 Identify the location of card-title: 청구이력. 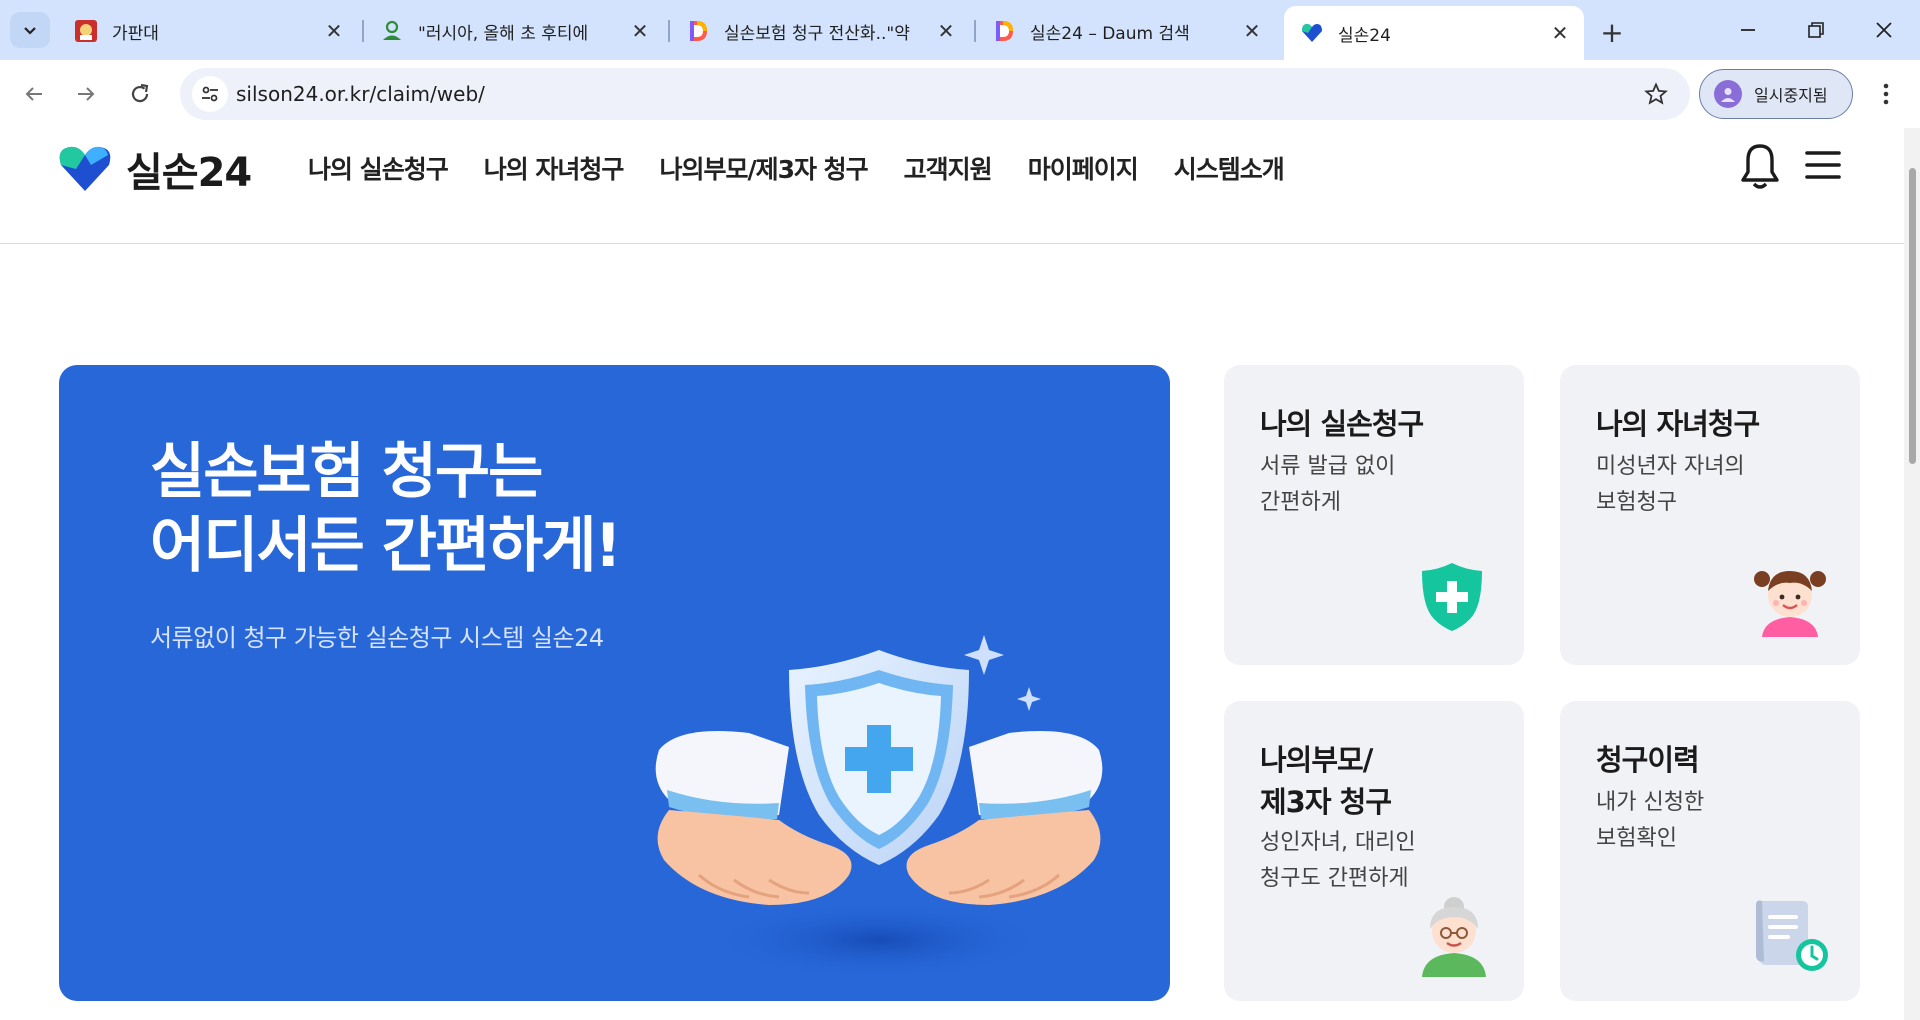
(1648, 760).